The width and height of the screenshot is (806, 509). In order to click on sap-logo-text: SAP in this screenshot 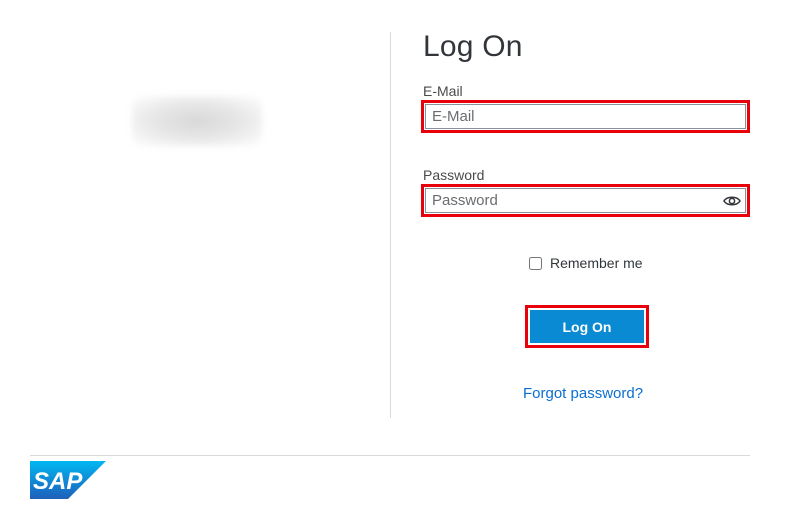, I will do `click(58, 481)`.